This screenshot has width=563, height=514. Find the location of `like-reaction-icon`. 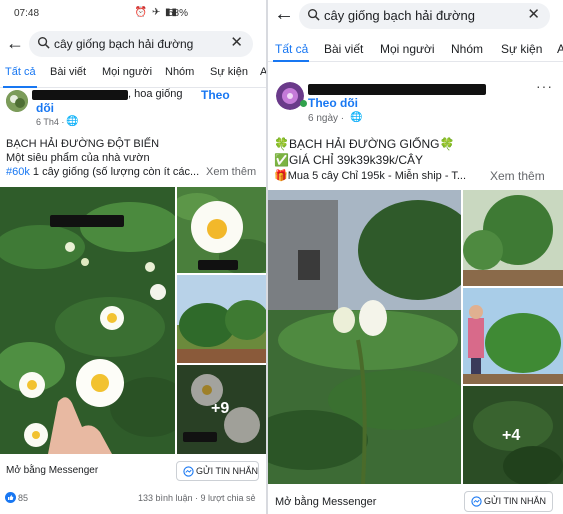

like-reaction-icon is located at coordinates (10, 497).